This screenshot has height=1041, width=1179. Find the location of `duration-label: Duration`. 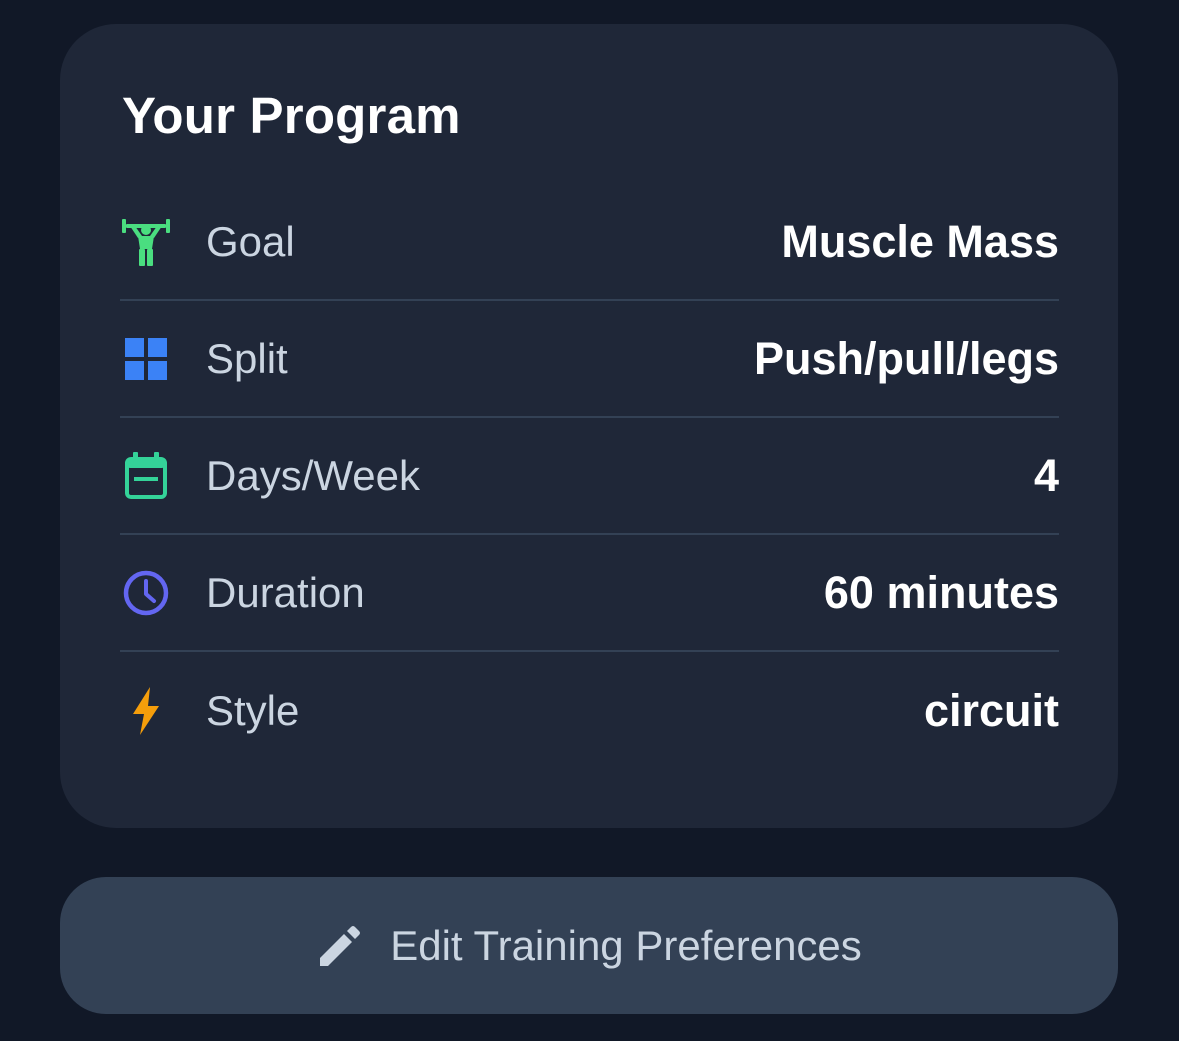

duration-label: Duration is located at coordinates (285, 592).